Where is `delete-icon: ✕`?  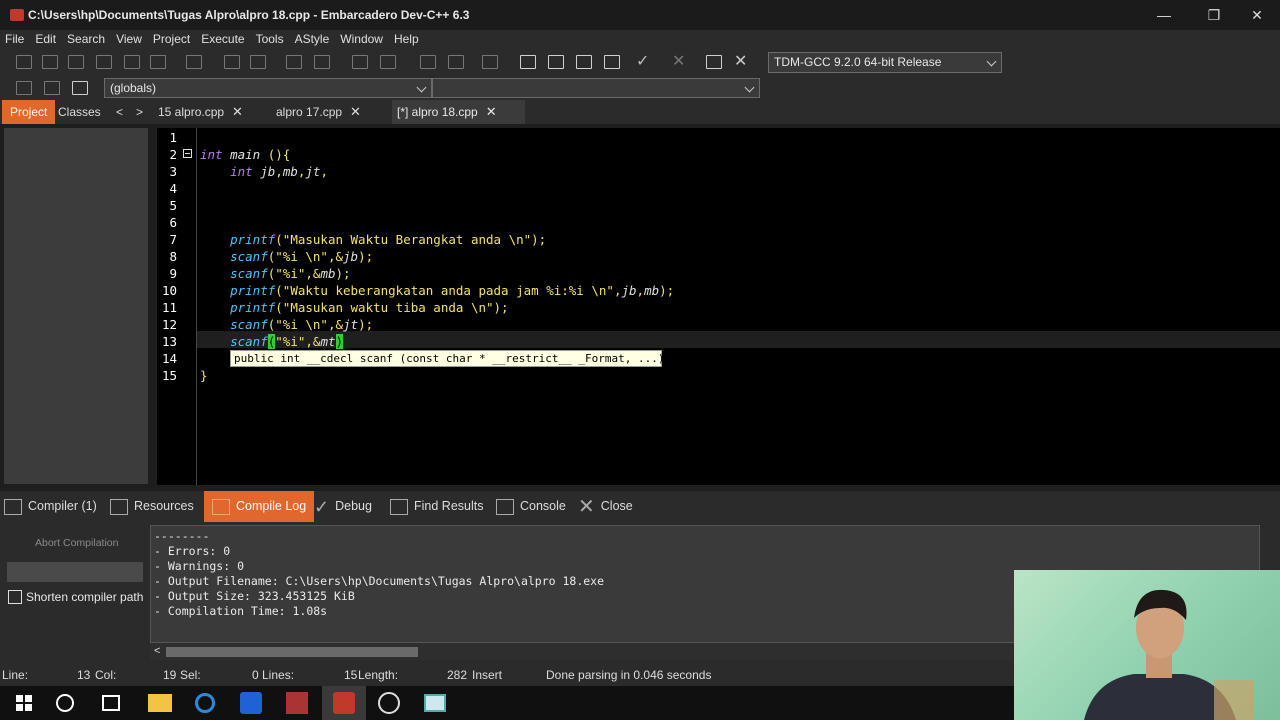
delete-icon: ✕ is located at coordinates (742, 62).